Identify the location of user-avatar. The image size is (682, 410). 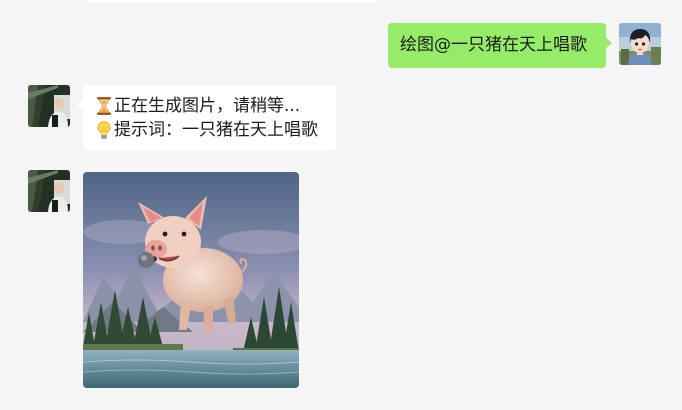
(640, 44).